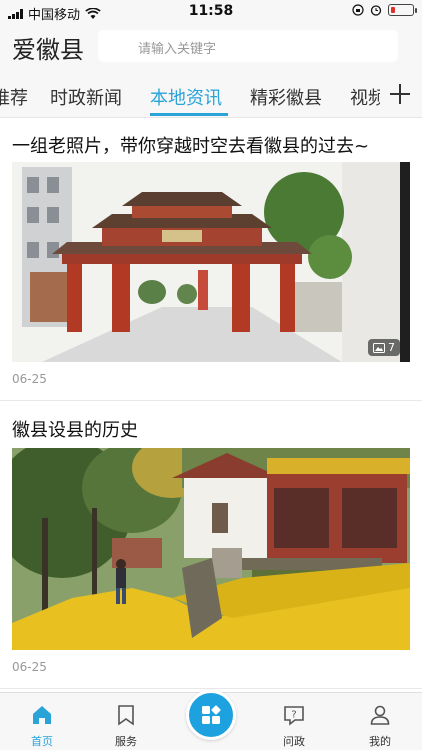  Describe the element at coordinates (186, 97) in the screenshot. I see `tab-local-news: 本地资讯` at that location.